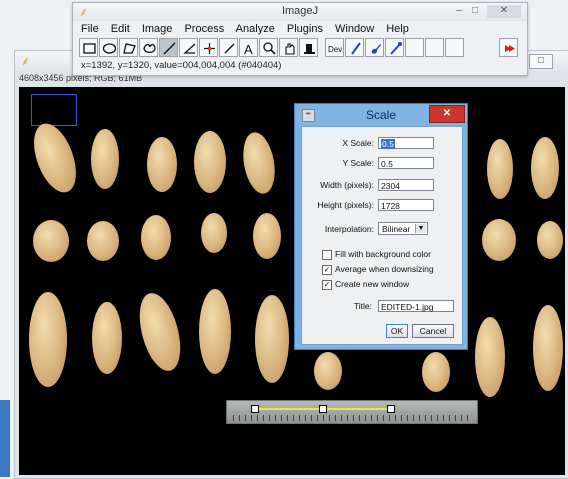 Image resolution: width=568 pixels, height=479 pixels. Describe the element at coordinates (128, 47) in the screenshot. I see `polygon-tool-icon` at that location.